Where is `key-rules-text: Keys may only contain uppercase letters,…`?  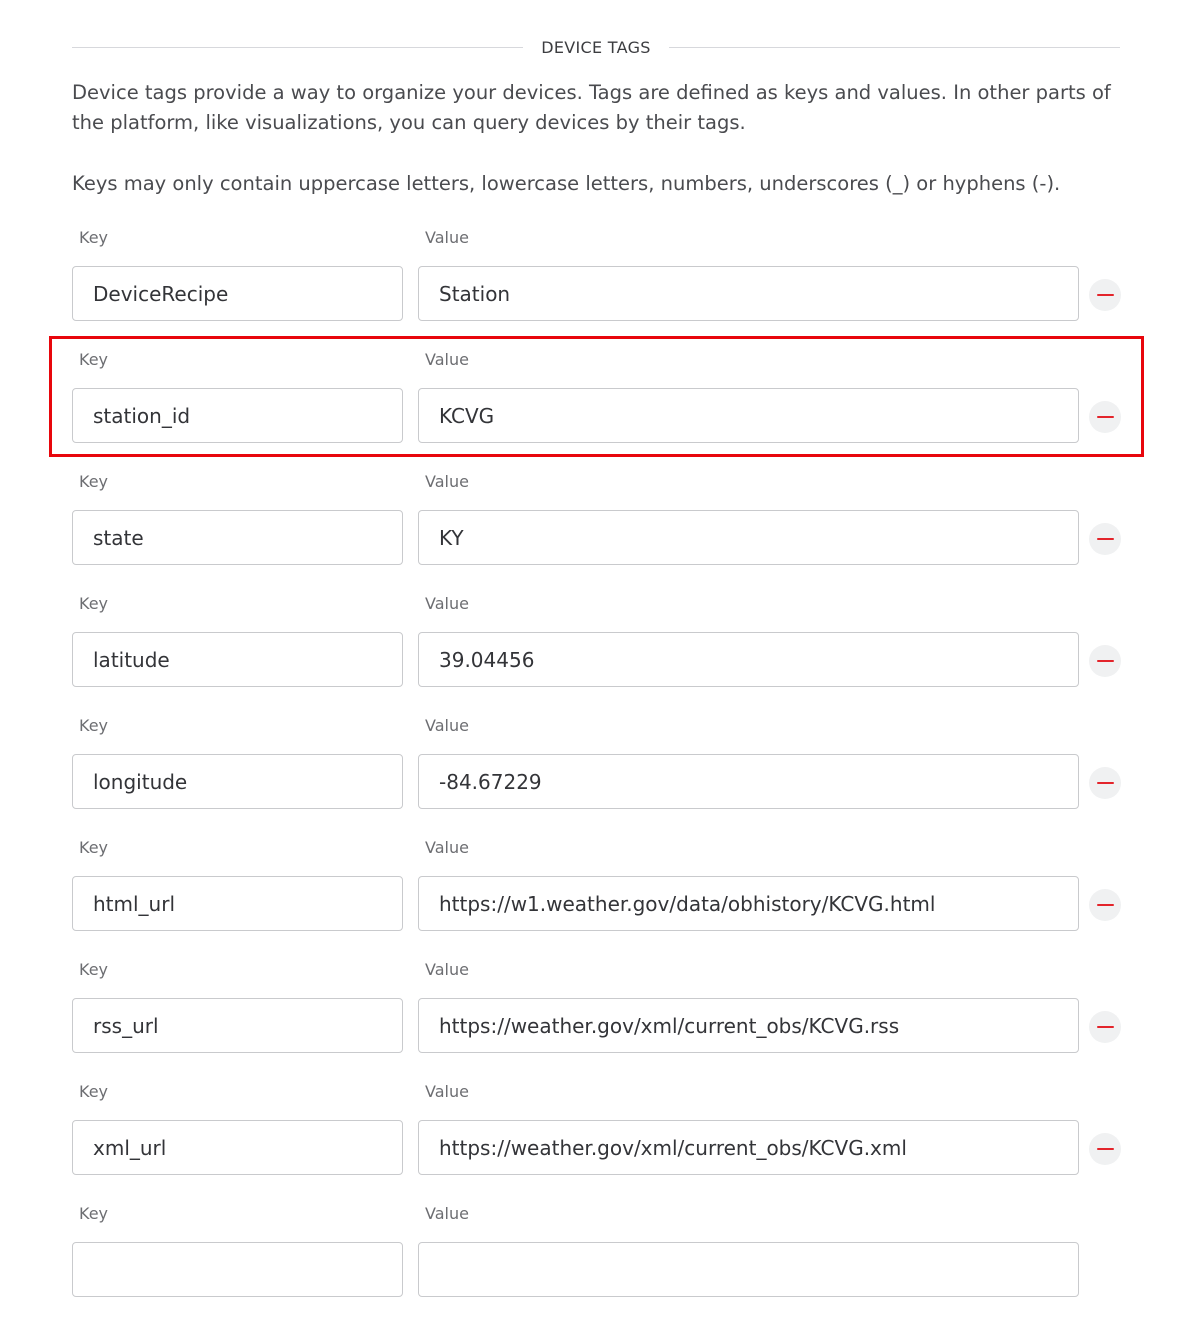
key-rules-text: Keys may only contain uppercase letters,… is located at coordinates (566, 183).